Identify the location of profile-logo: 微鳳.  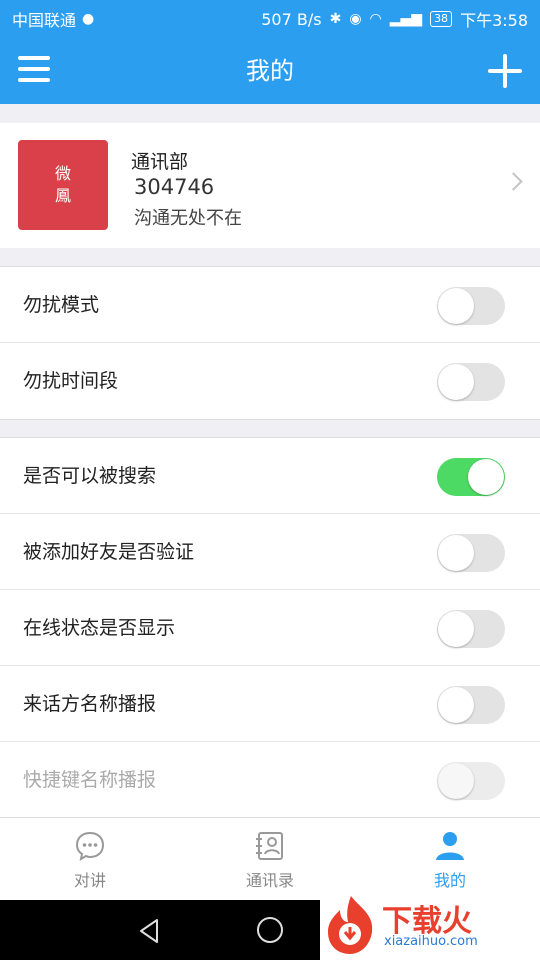
(63, 185).